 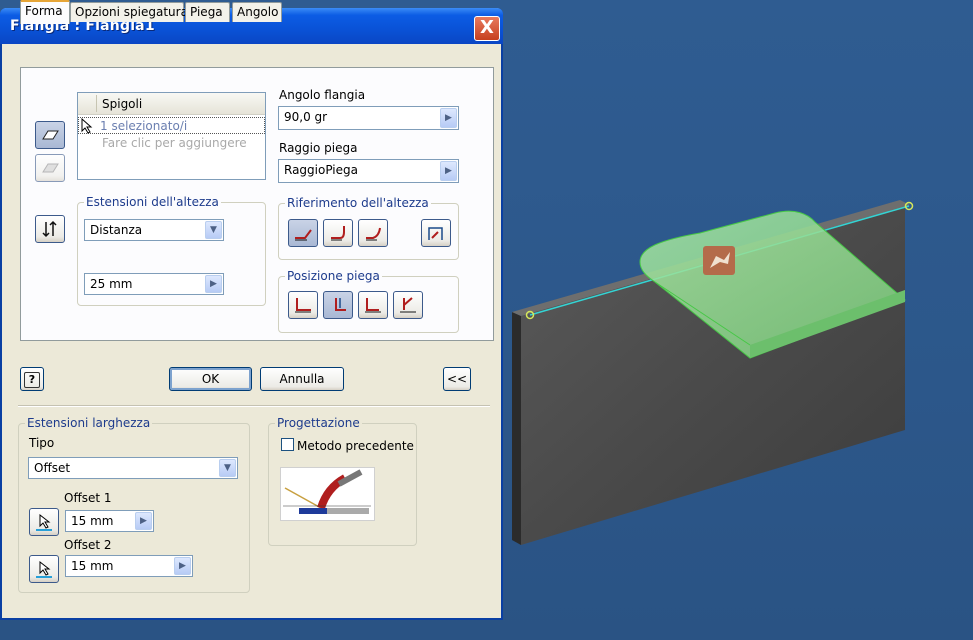 I want to click on bend-position-outside-button, so click(x=373, y=305).